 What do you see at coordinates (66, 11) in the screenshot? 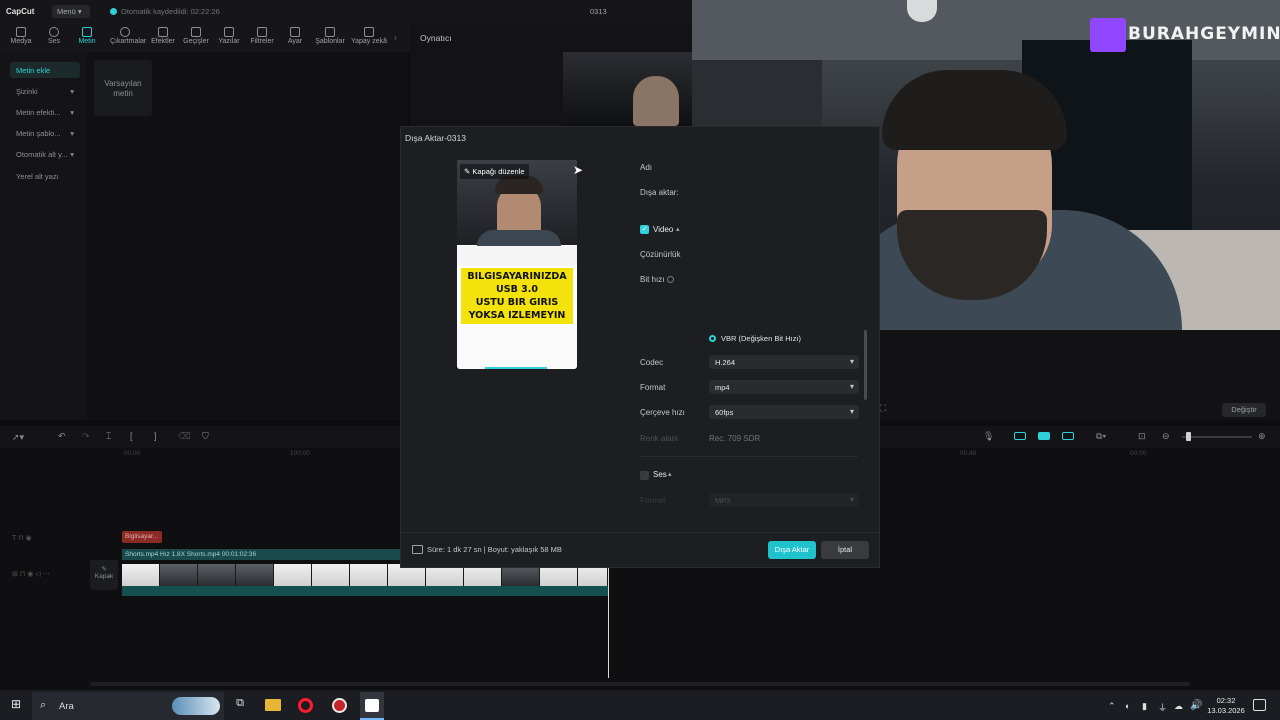
I see `menu-label: Menü` at bounding box center [66, 11].